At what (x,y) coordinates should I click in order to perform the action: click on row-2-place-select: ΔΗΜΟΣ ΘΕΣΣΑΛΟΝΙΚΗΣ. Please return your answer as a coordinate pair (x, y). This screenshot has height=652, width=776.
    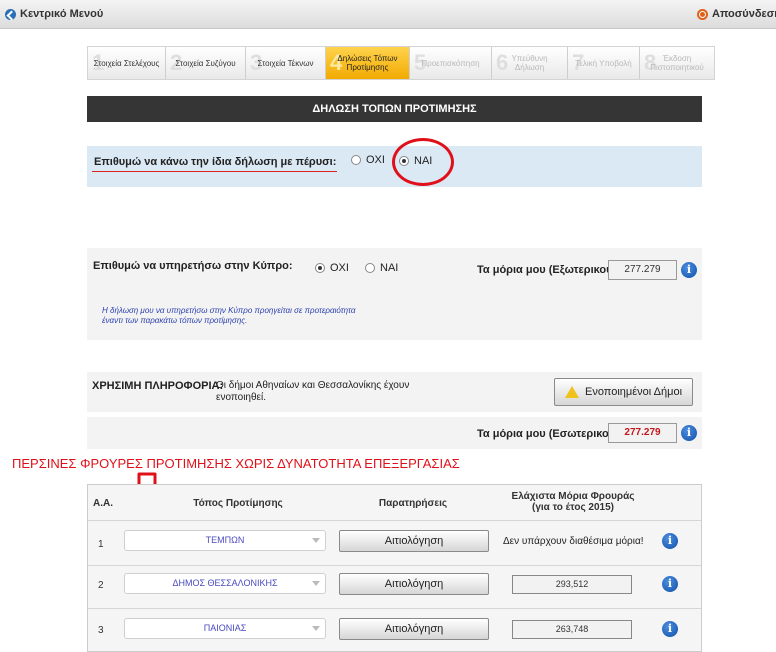
    Looking at the image, I should click on (225, 583).